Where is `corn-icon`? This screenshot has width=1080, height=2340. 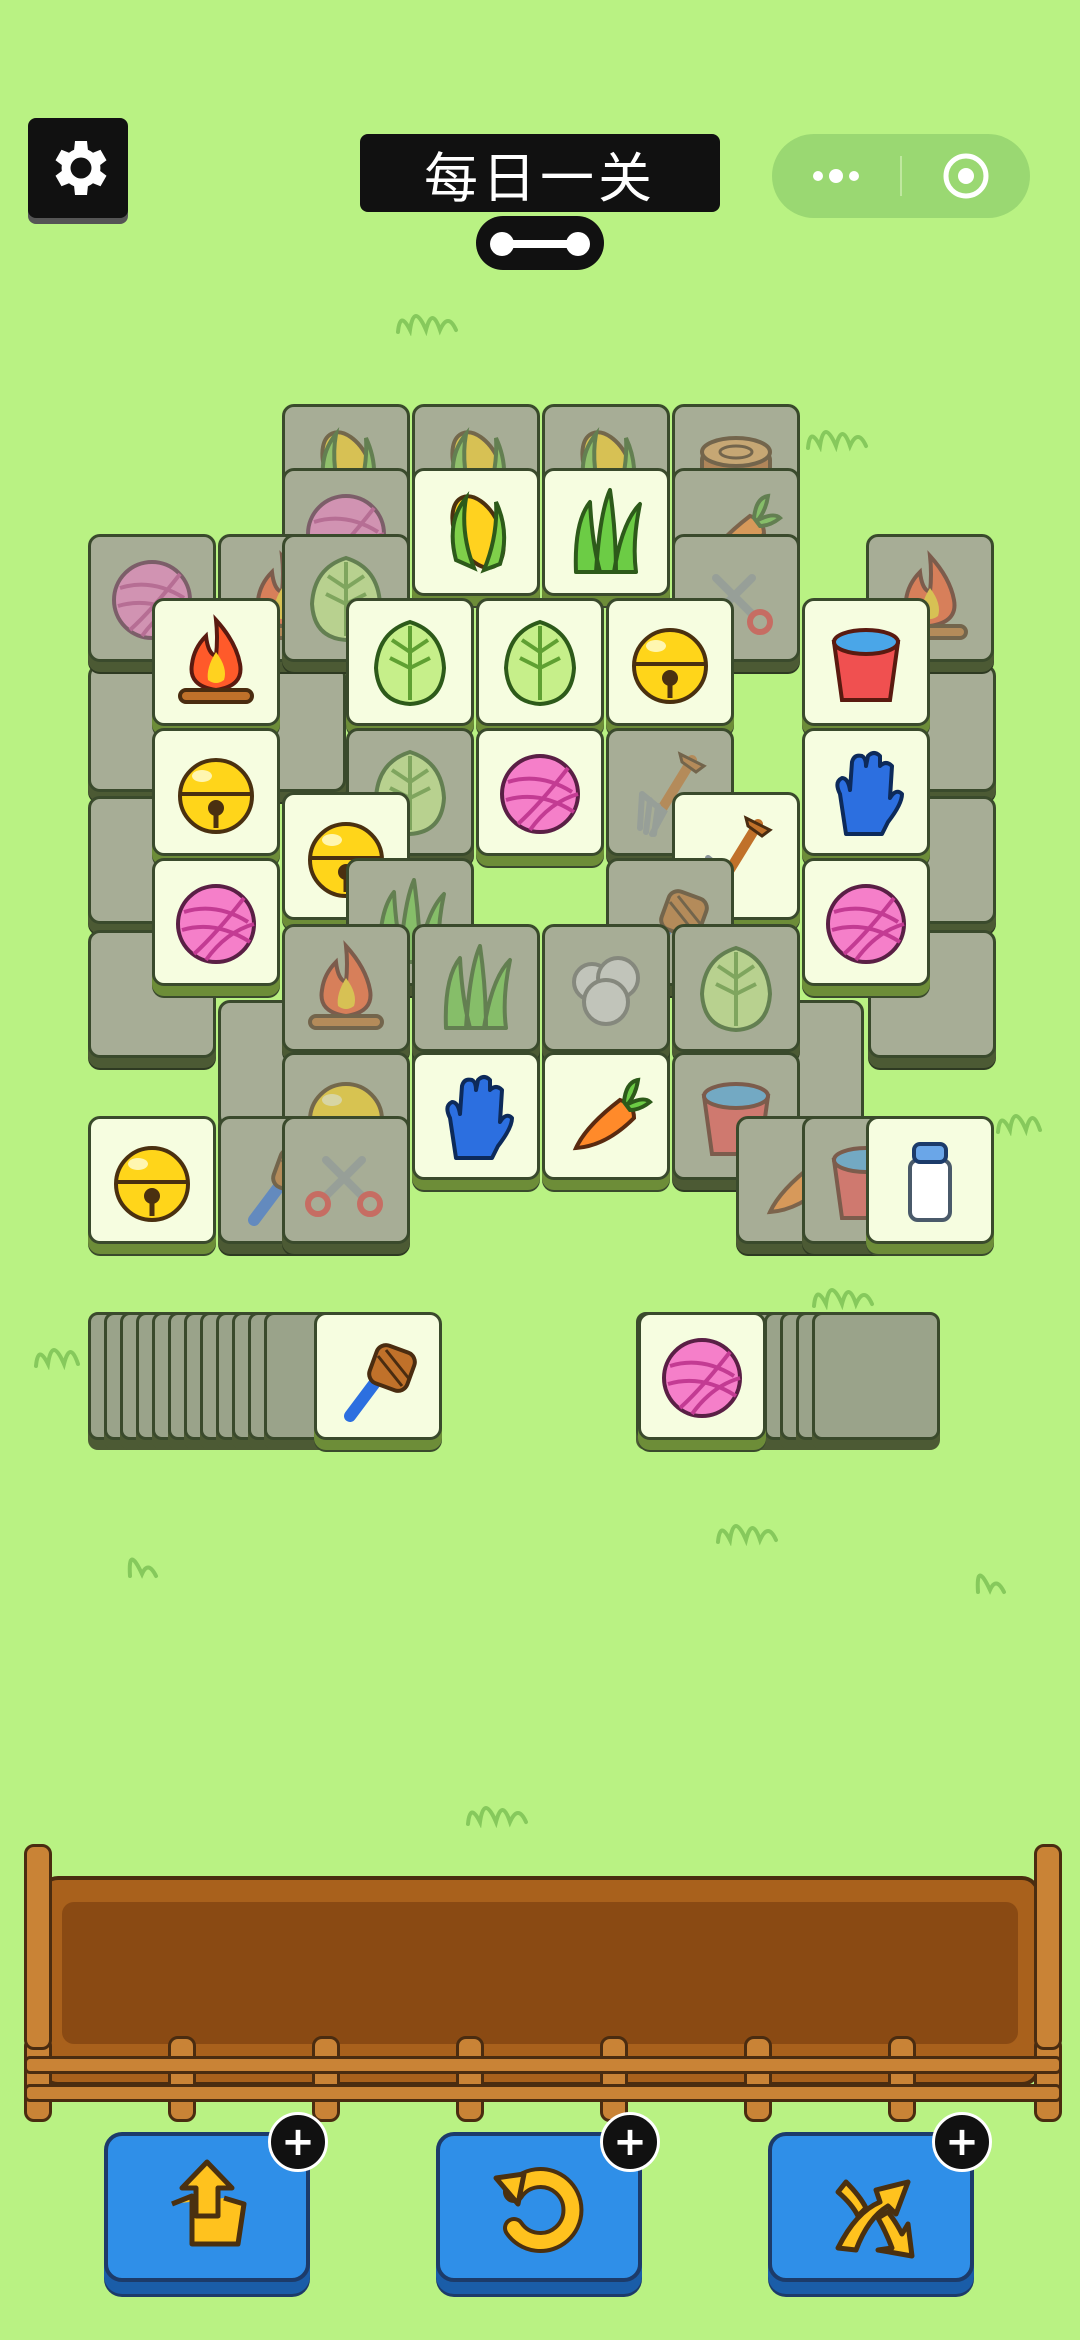
corn-icon is located at coordinates (478, 532).